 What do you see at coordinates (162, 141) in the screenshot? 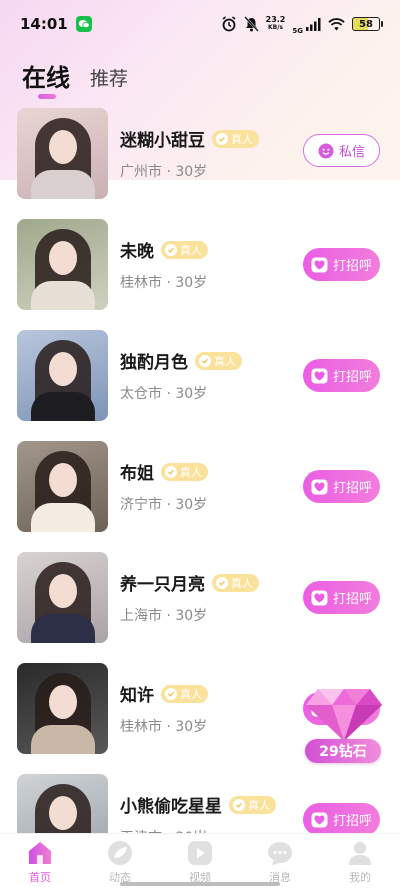
I see `user-name: 迷糊小甜豆` at bounding box center [162, 141].